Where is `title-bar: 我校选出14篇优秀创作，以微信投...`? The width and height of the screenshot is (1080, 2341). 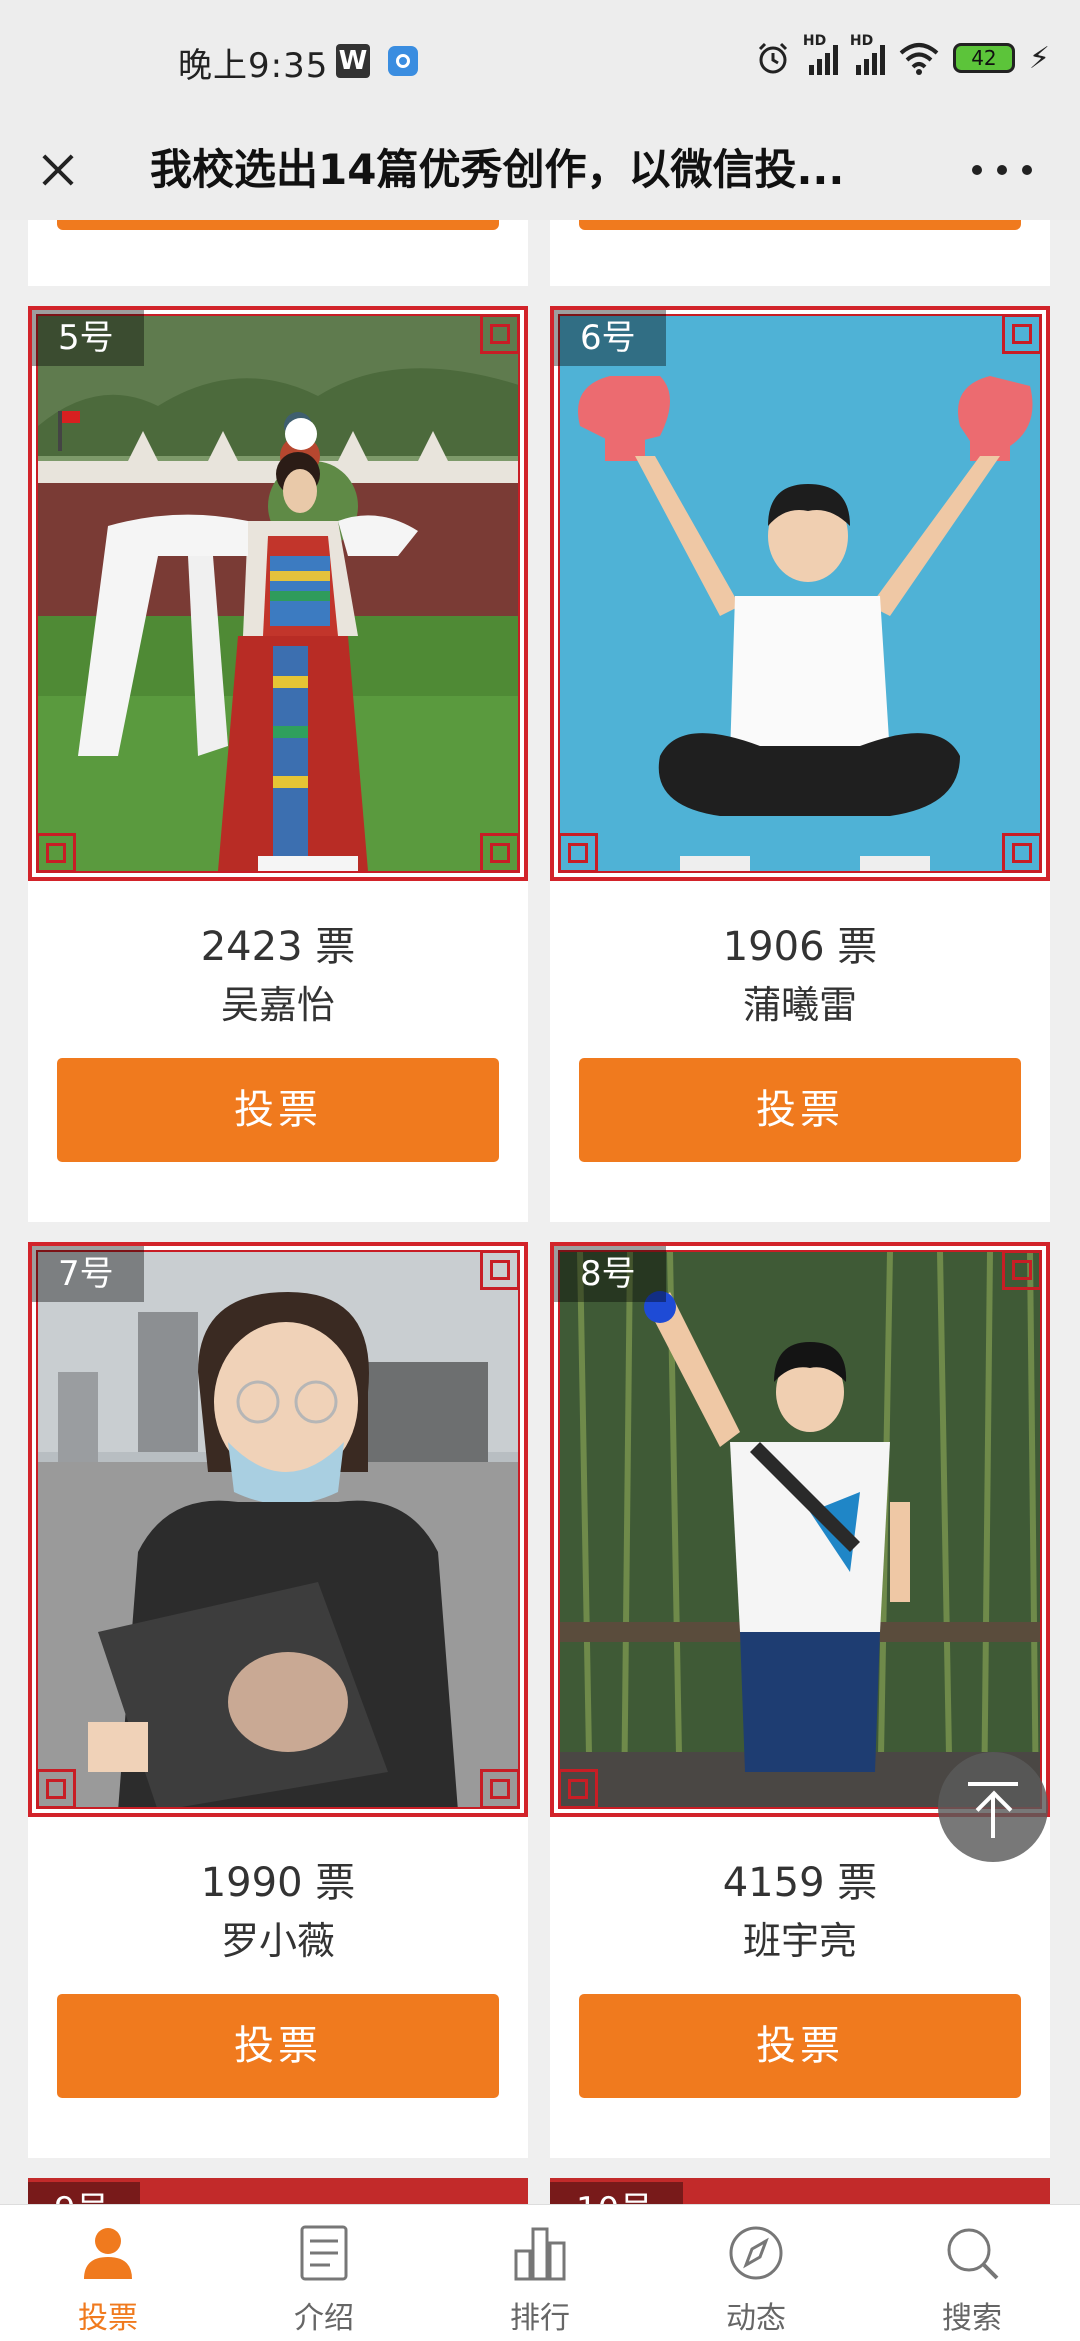
title-bar: 我校选出14篇优秀创作，以微信投... is located at coordinates (540, 170).